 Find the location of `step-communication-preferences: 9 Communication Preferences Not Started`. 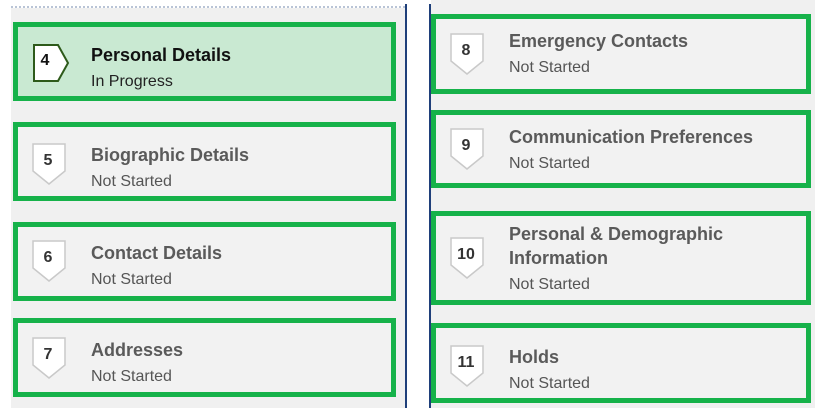

step-communication-preferences: 9 Communication Preferences Not Started is located at coordinates (621, 149).